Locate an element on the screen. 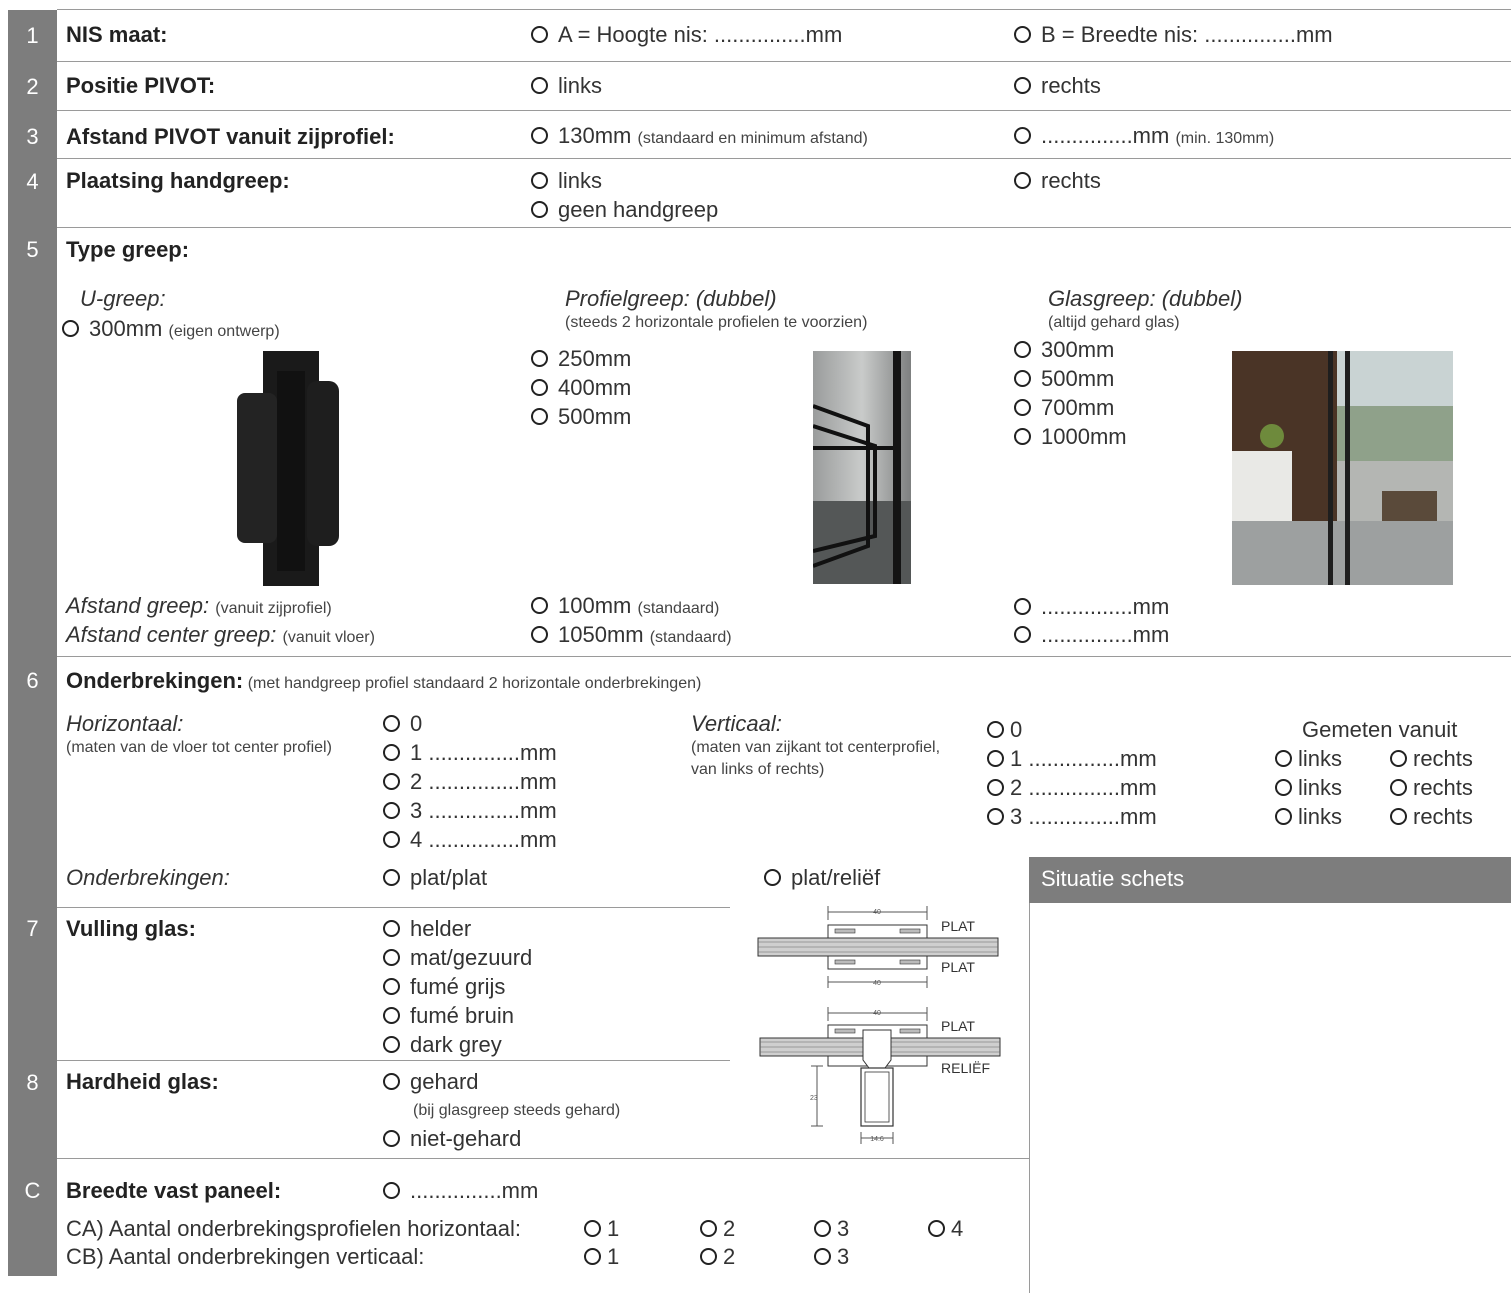 This screenshot has height=1293, width=1511. v2-rechts-option: rechts is located at coordinates (1431, 788).